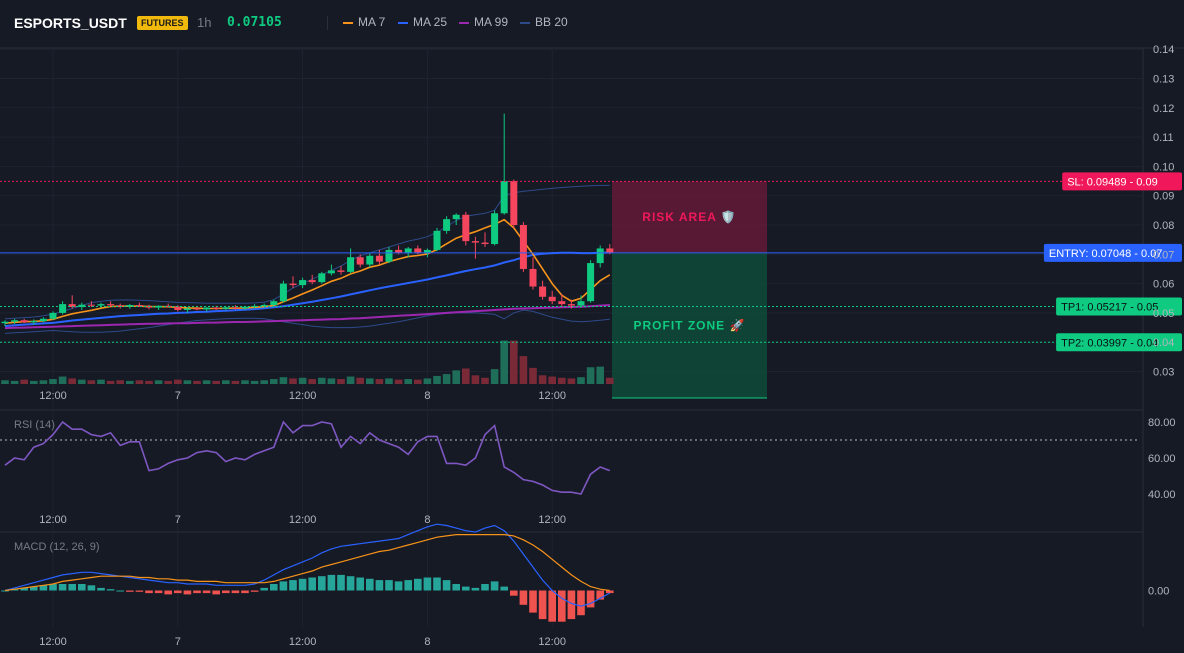 The image size is (1184, 653). I want to click on price-tick-label: 0.14, so click(1163, 50).